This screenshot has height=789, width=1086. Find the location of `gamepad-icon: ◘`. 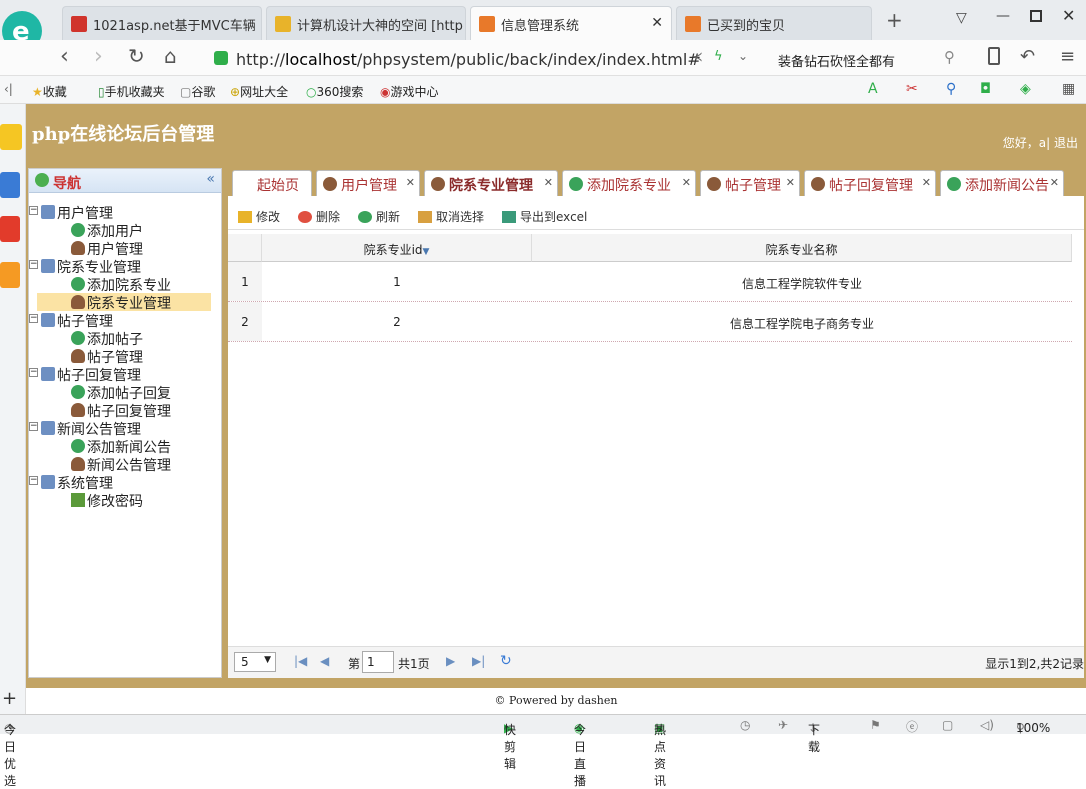

gamepad-icon: ◘ is located at coordinates (985, 89).